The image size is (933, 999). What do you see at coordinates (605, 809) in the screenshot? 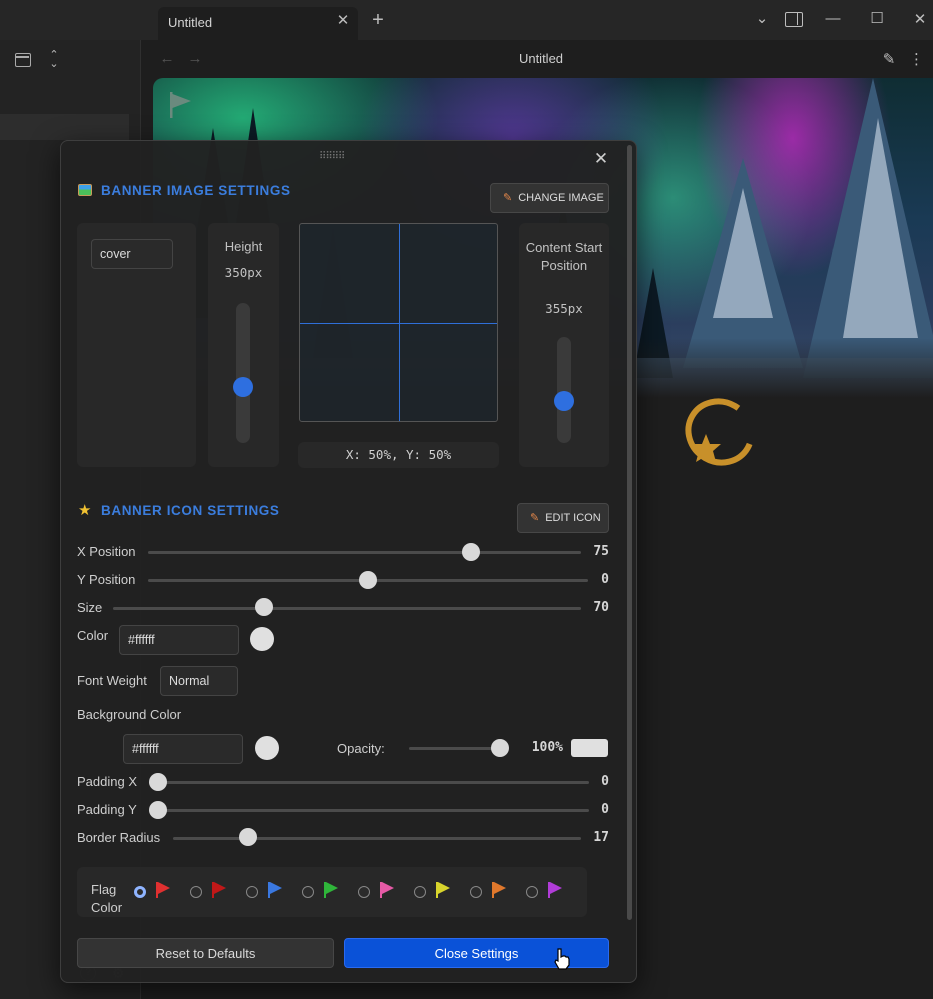
I see `padding-y-value: 0` at bounding box center [605, 809].